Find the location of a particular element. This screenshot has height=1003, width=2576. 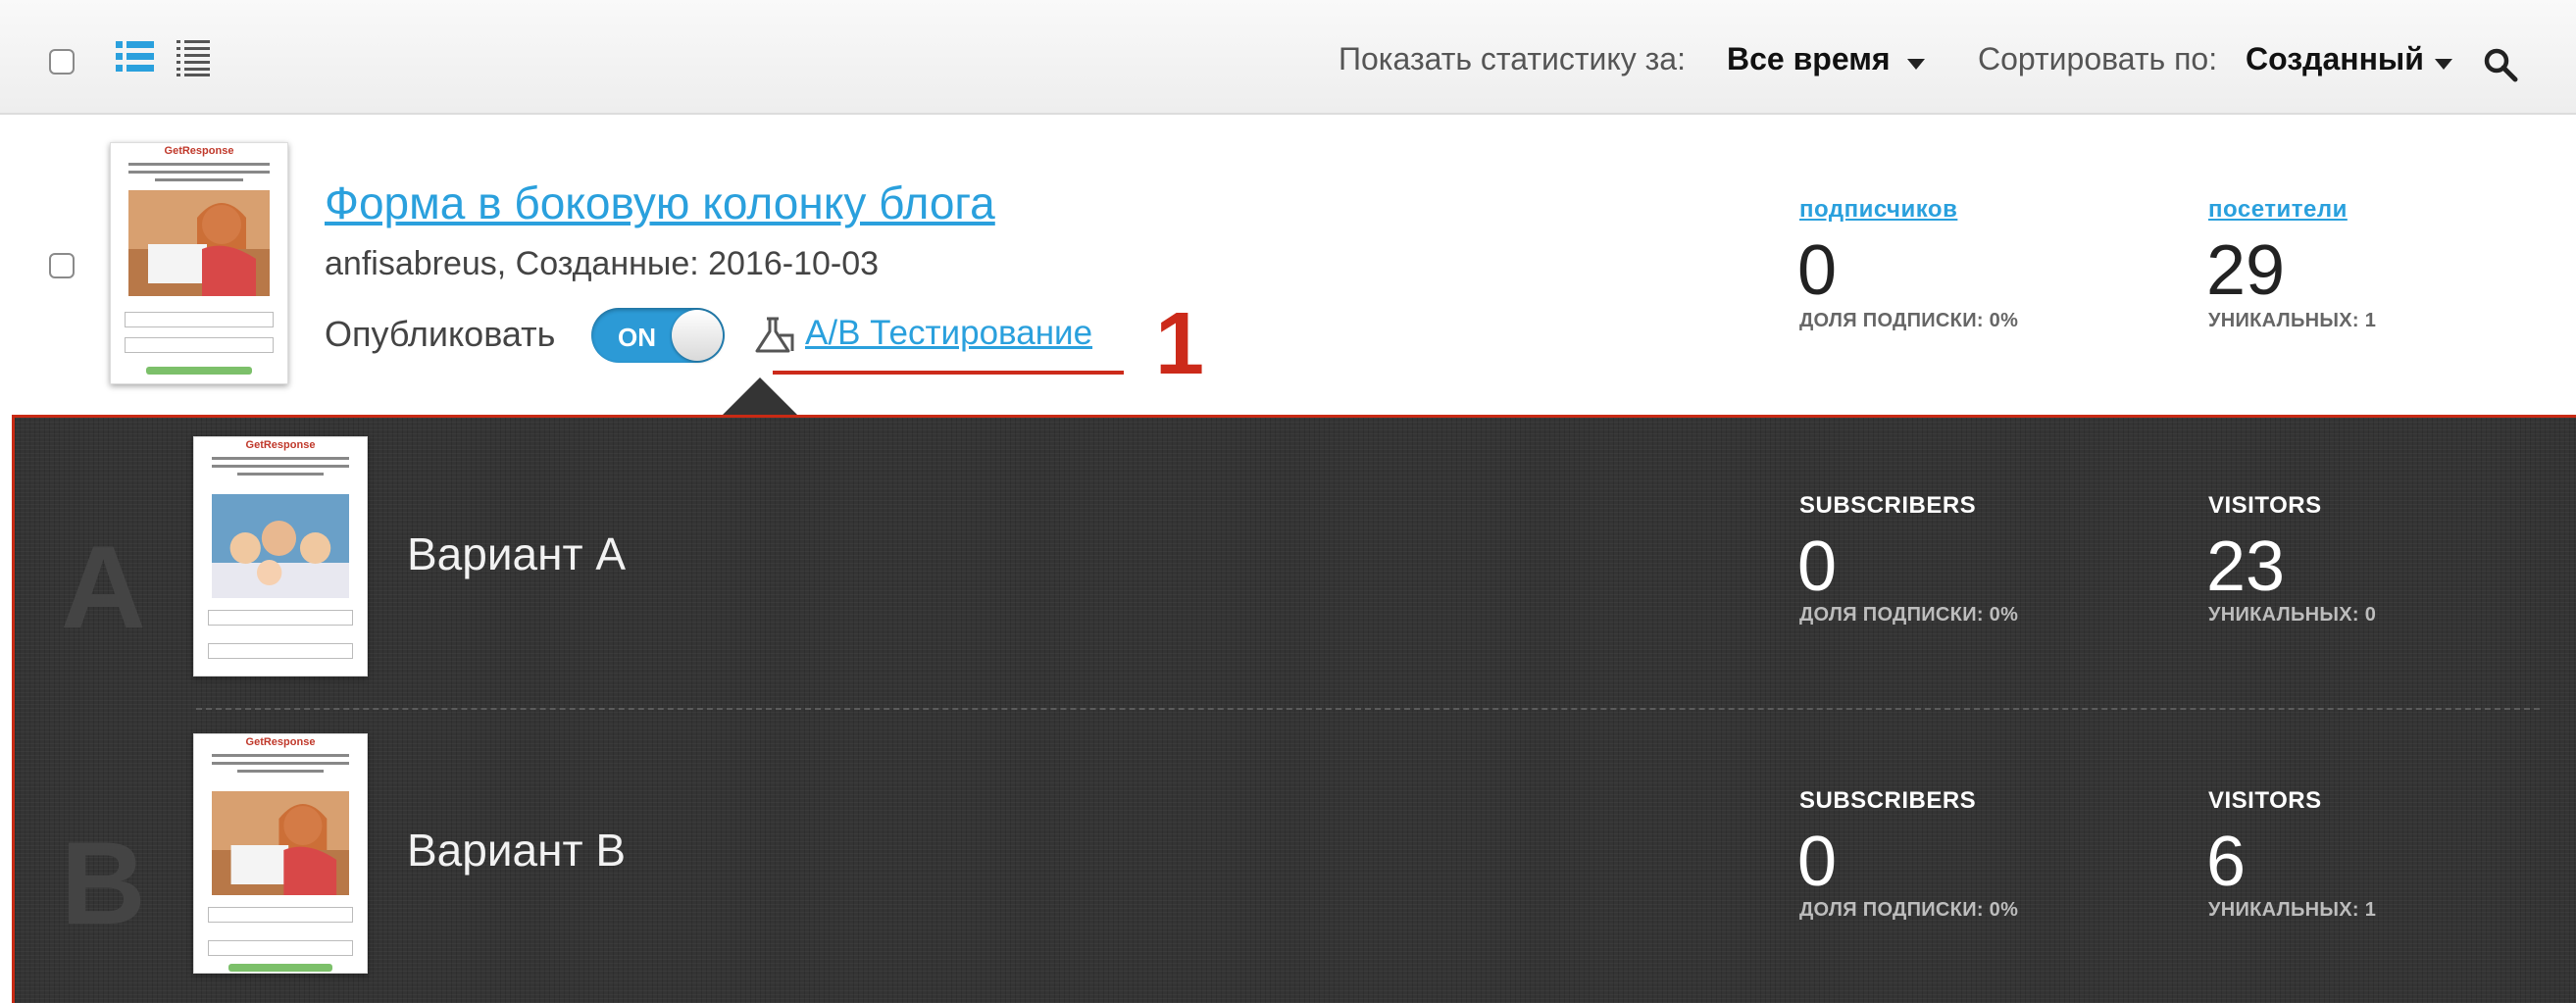

variant-b-thumbnail: GetResponse is located at coordinates (280, 853).